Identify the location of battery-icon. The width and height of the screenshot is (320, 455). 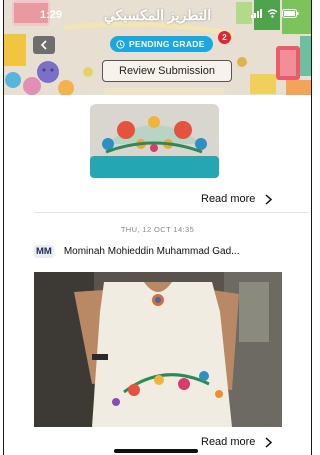
(290, 13).